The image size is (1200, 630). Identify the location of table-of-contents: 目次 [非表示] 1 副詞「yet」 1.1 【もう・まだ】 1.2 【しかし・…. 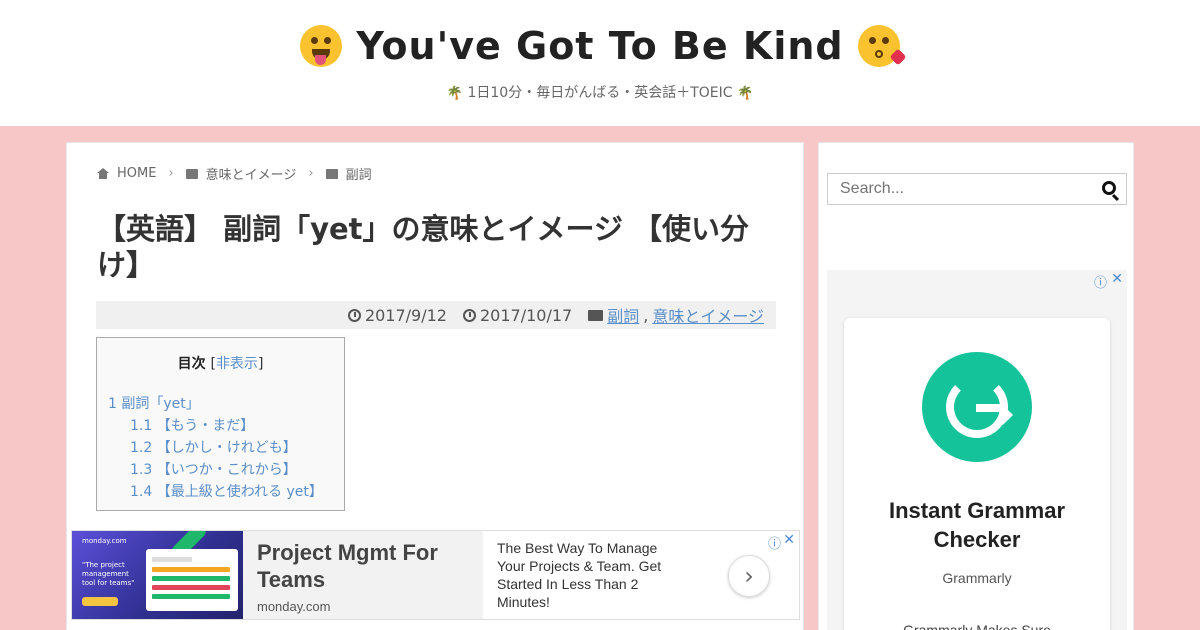
(220, 424).